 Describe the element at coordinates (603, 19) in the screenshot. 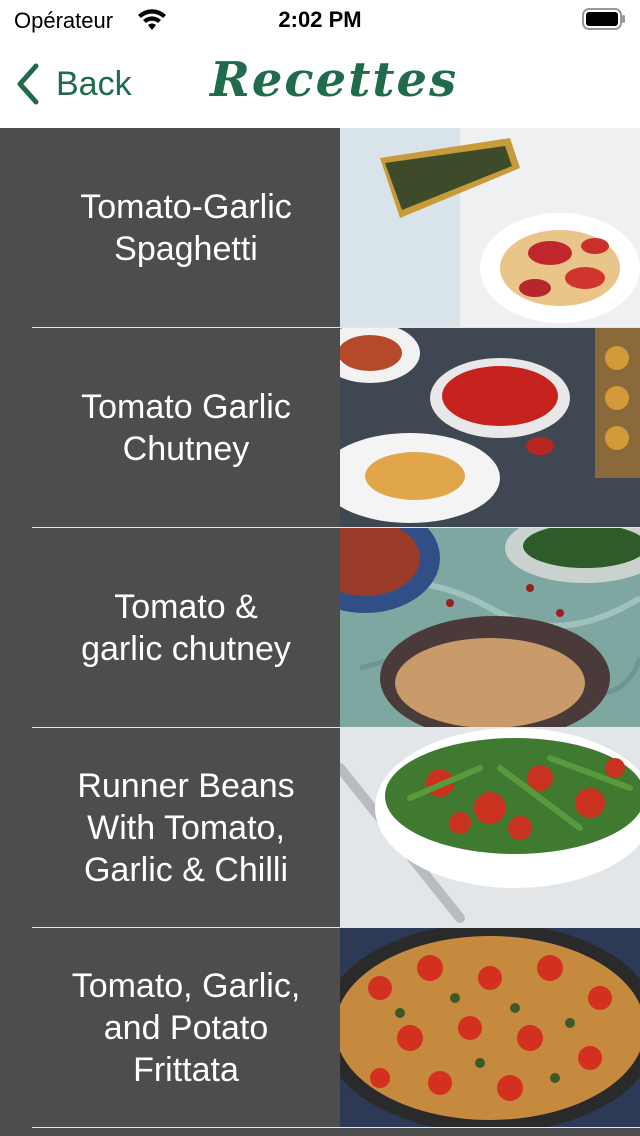

I see `battery-icon` at that location.